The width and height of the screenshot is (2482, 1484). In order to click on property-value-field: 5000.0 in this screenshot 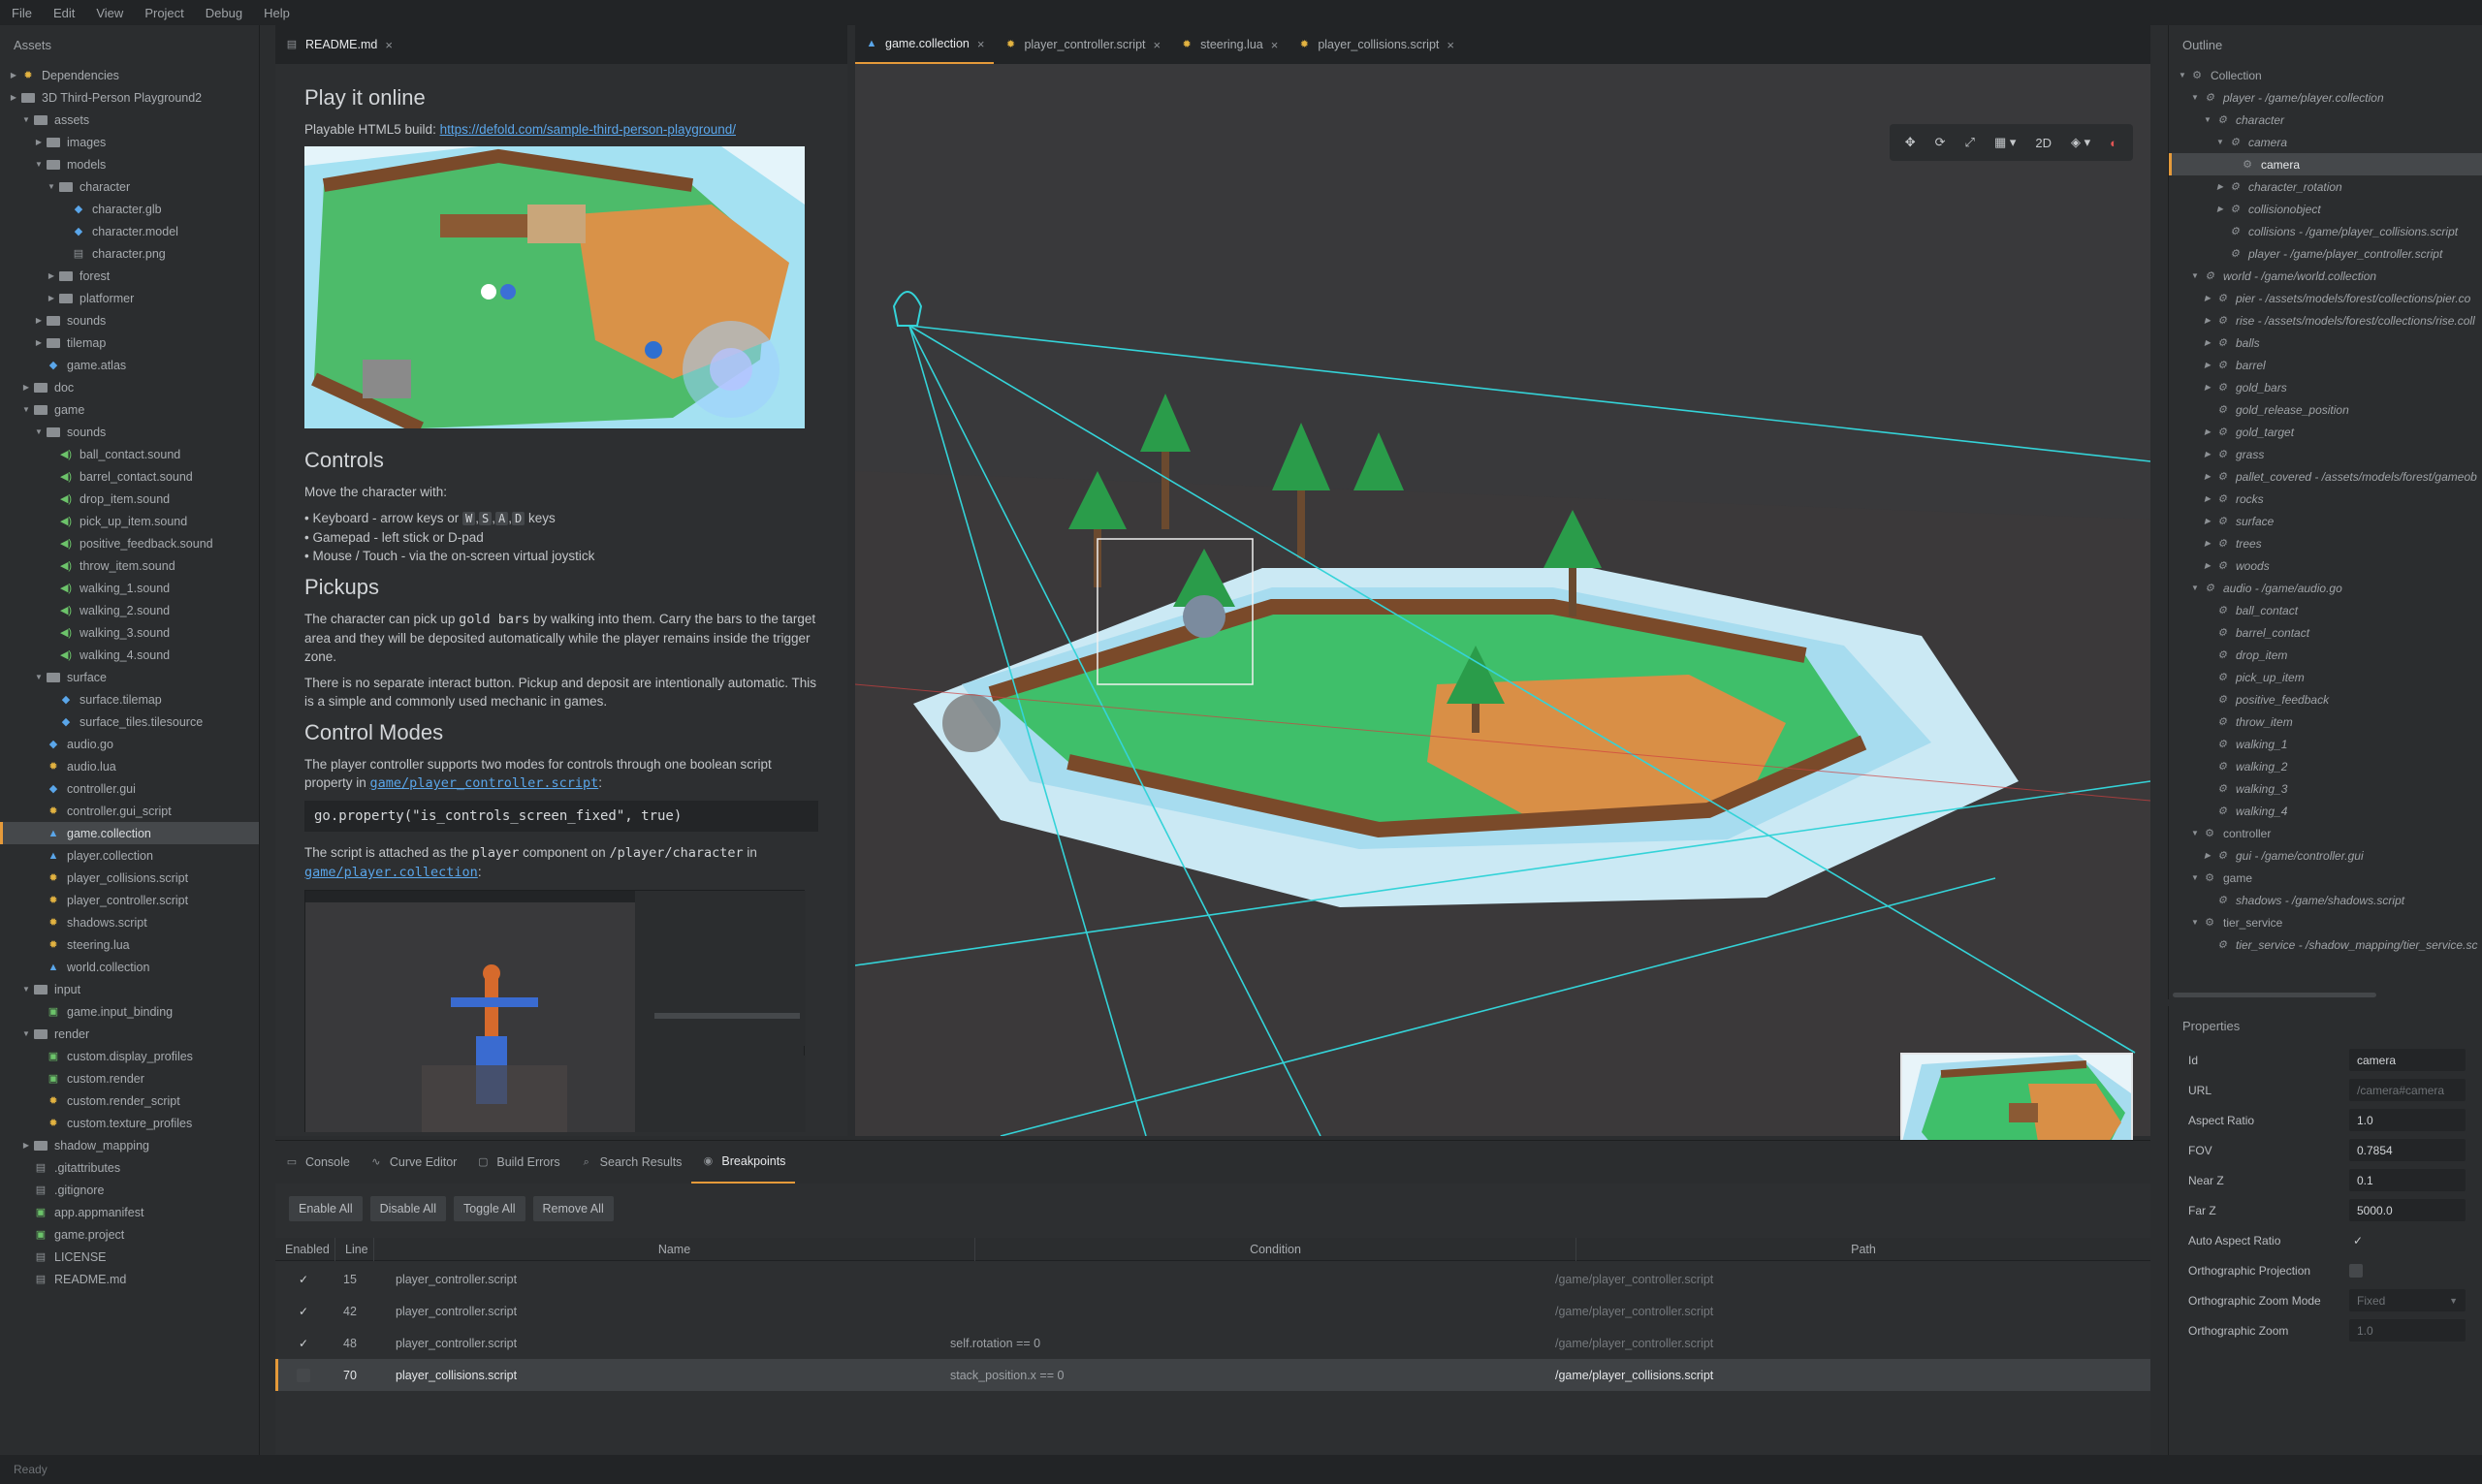, I will do `click(2407, 1210)`.